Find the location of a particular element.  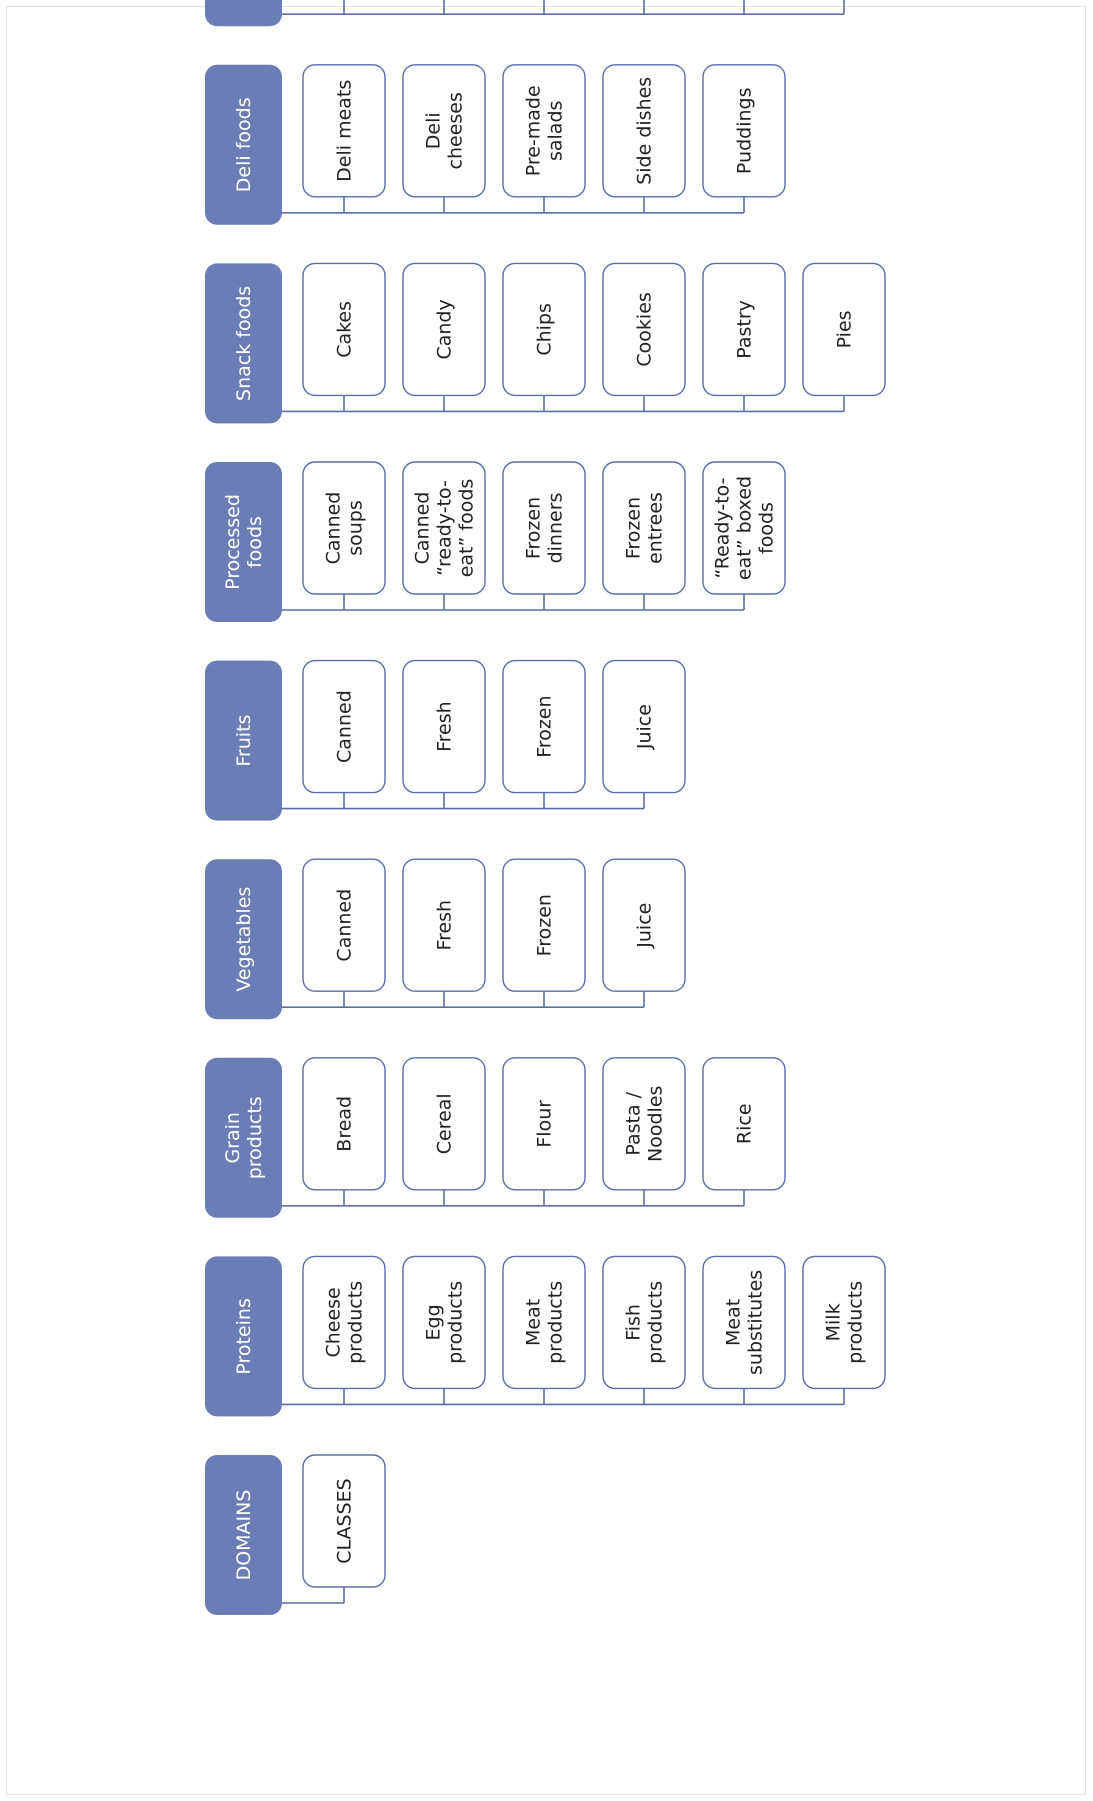

class-label-deli-foods-side-dishes: Side dishes is located at coordinates (645, 131).